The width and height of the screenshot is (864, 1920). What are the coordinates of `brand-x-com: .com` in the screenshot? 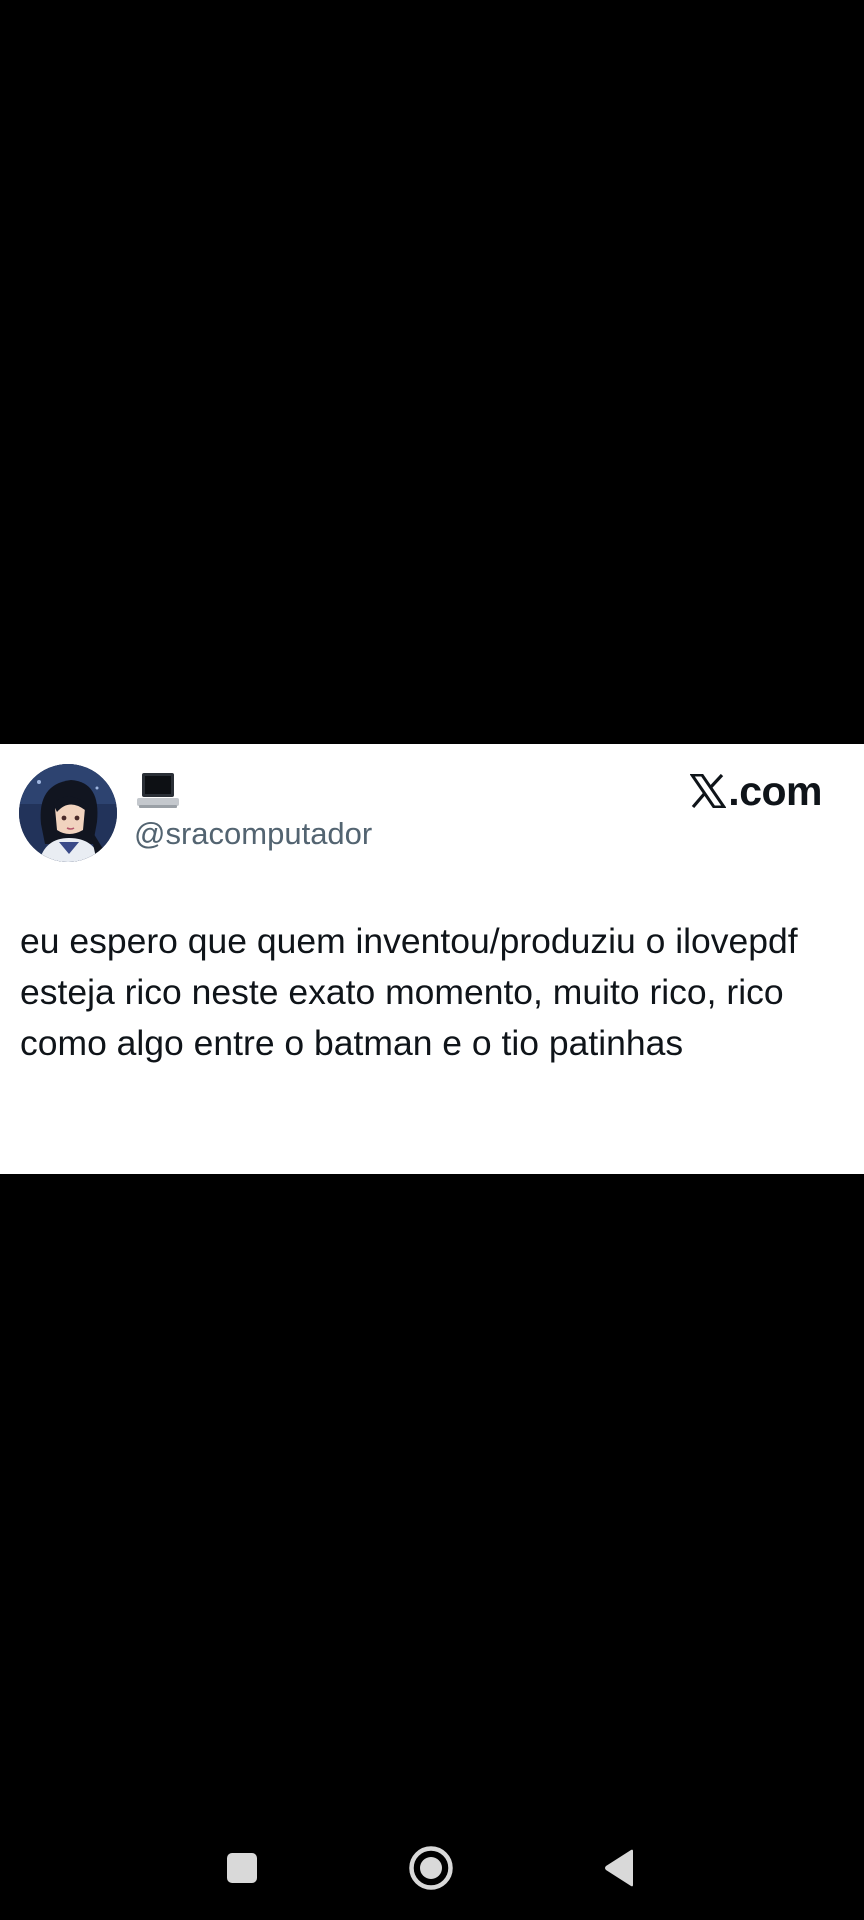 It's located at (756, 791).